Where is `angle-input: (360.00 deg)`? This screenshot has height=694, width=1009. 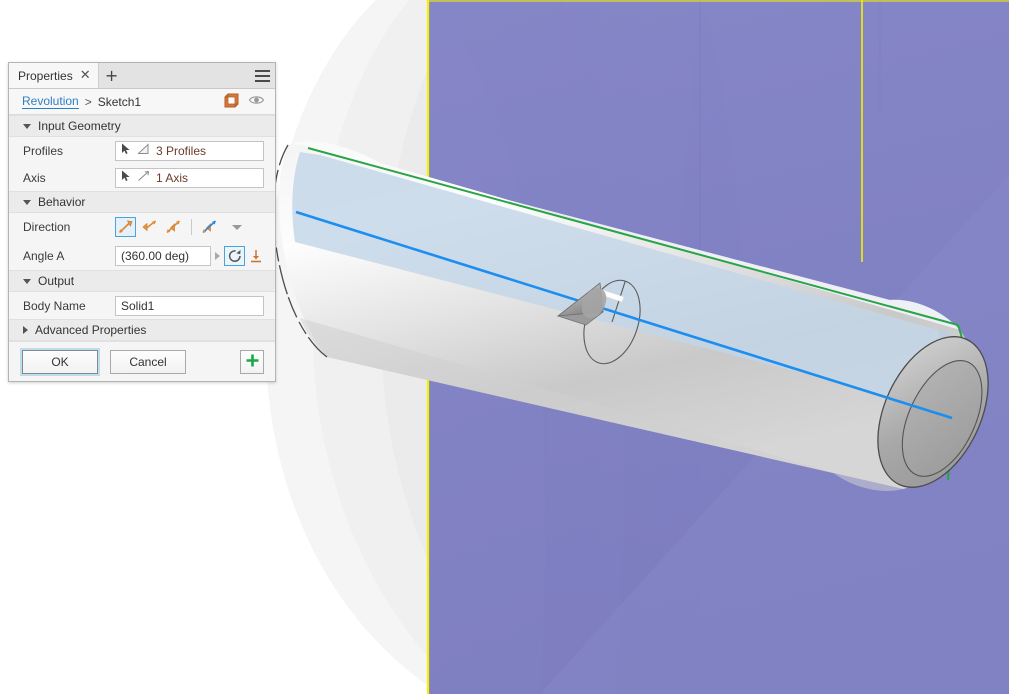 angle-input: (360.00 deg) is located at coordinates (163, 255).